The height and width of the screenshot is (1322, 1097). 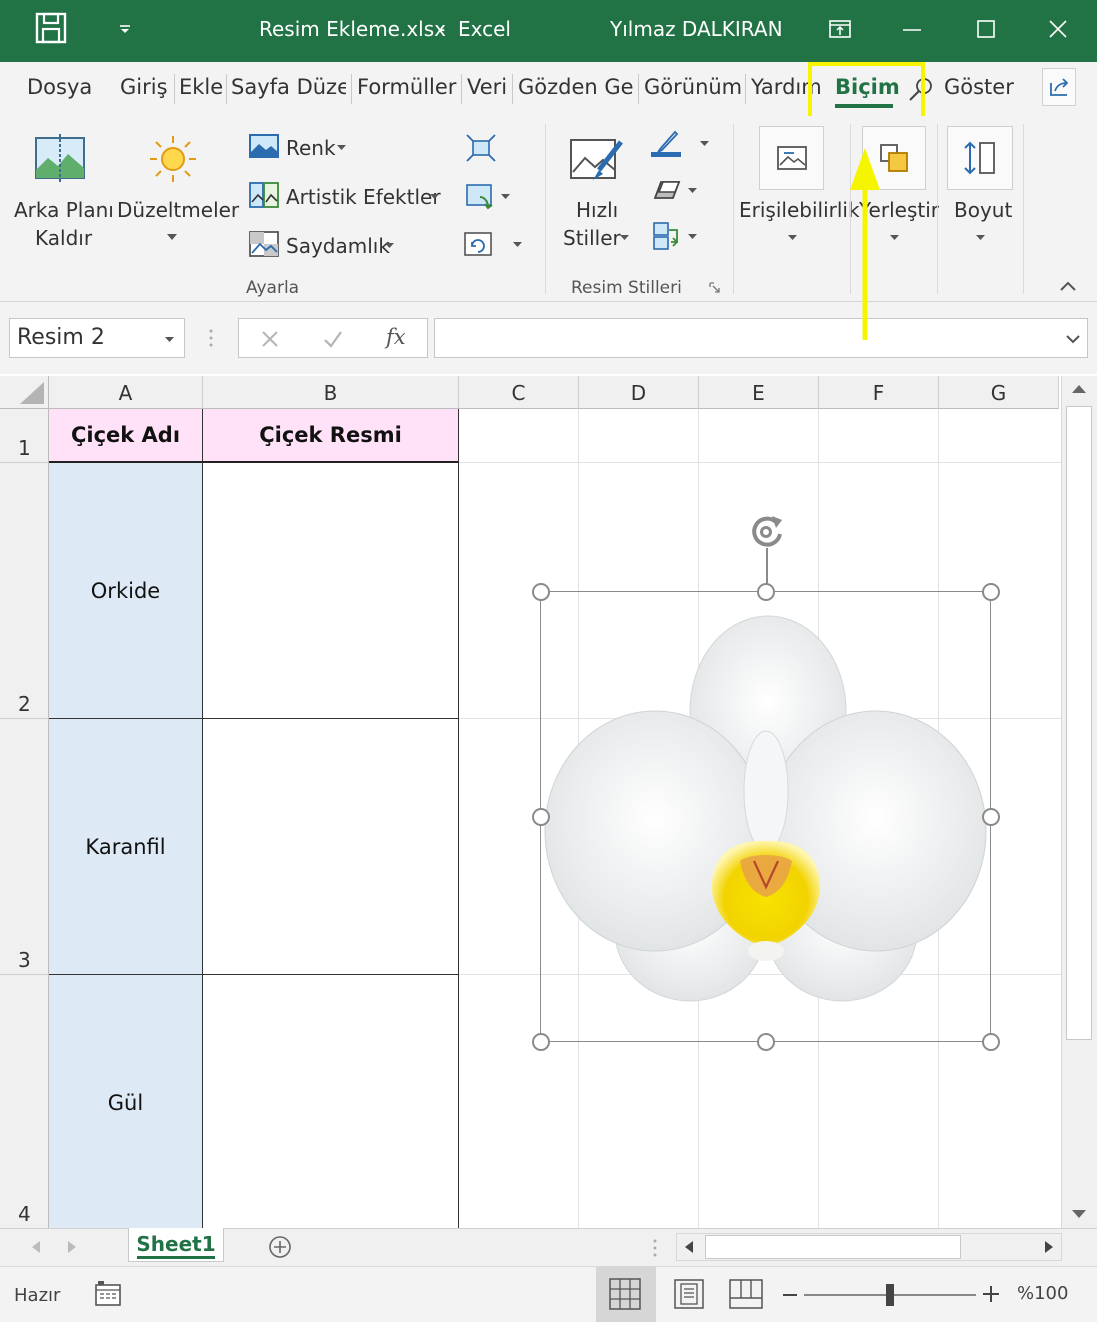 I want to click on maximize-icon, so click(x=986, y=29).